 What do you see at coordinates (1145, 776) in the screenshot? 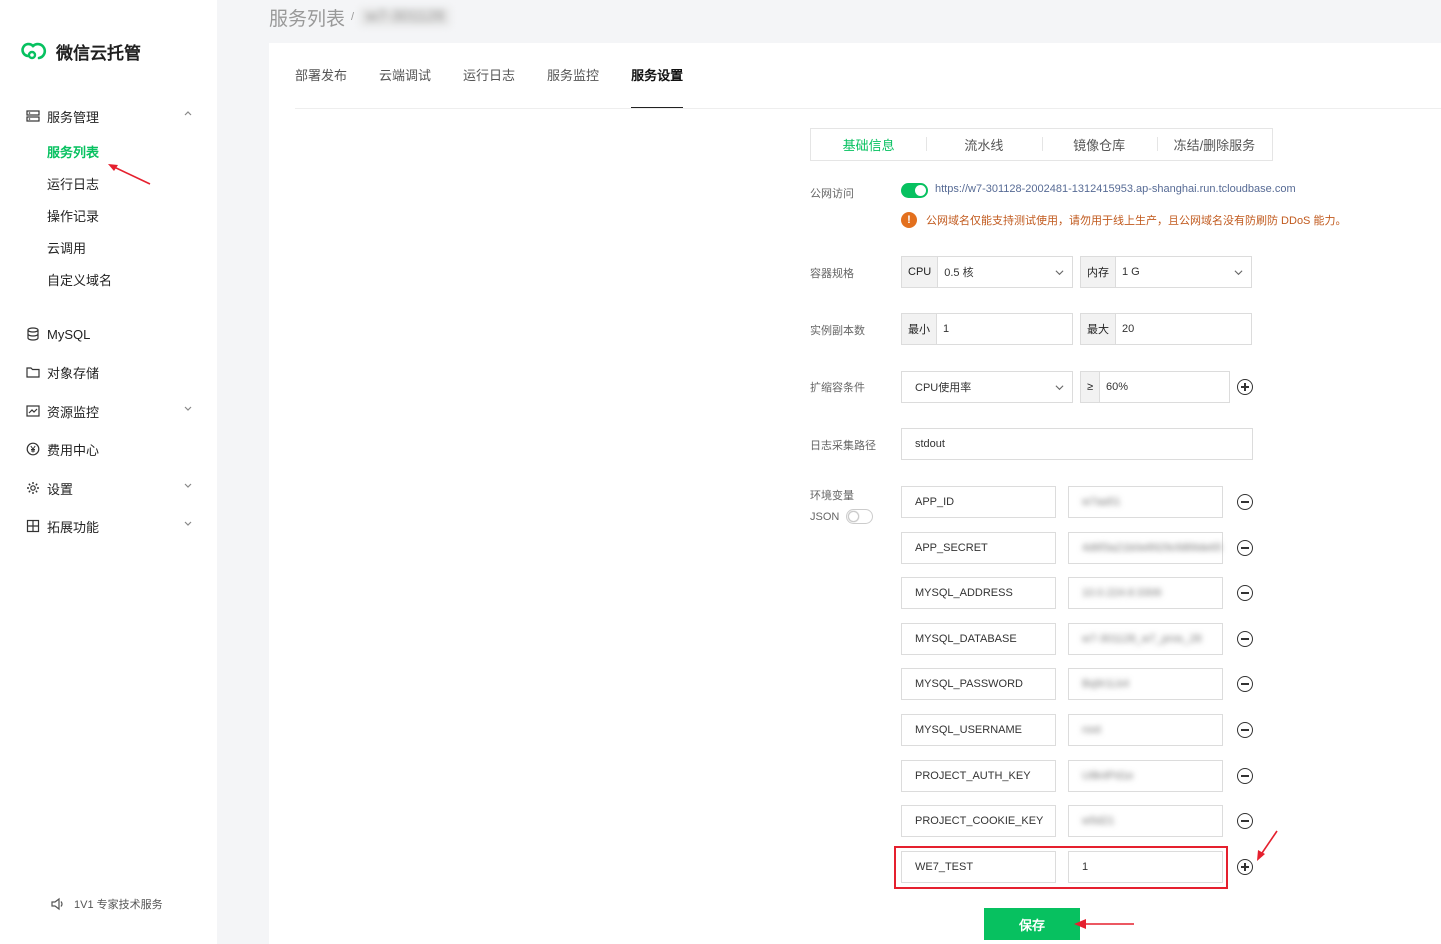
I see `env-value-input: U8k4Pd1e` at bounding box center [1145, 776].